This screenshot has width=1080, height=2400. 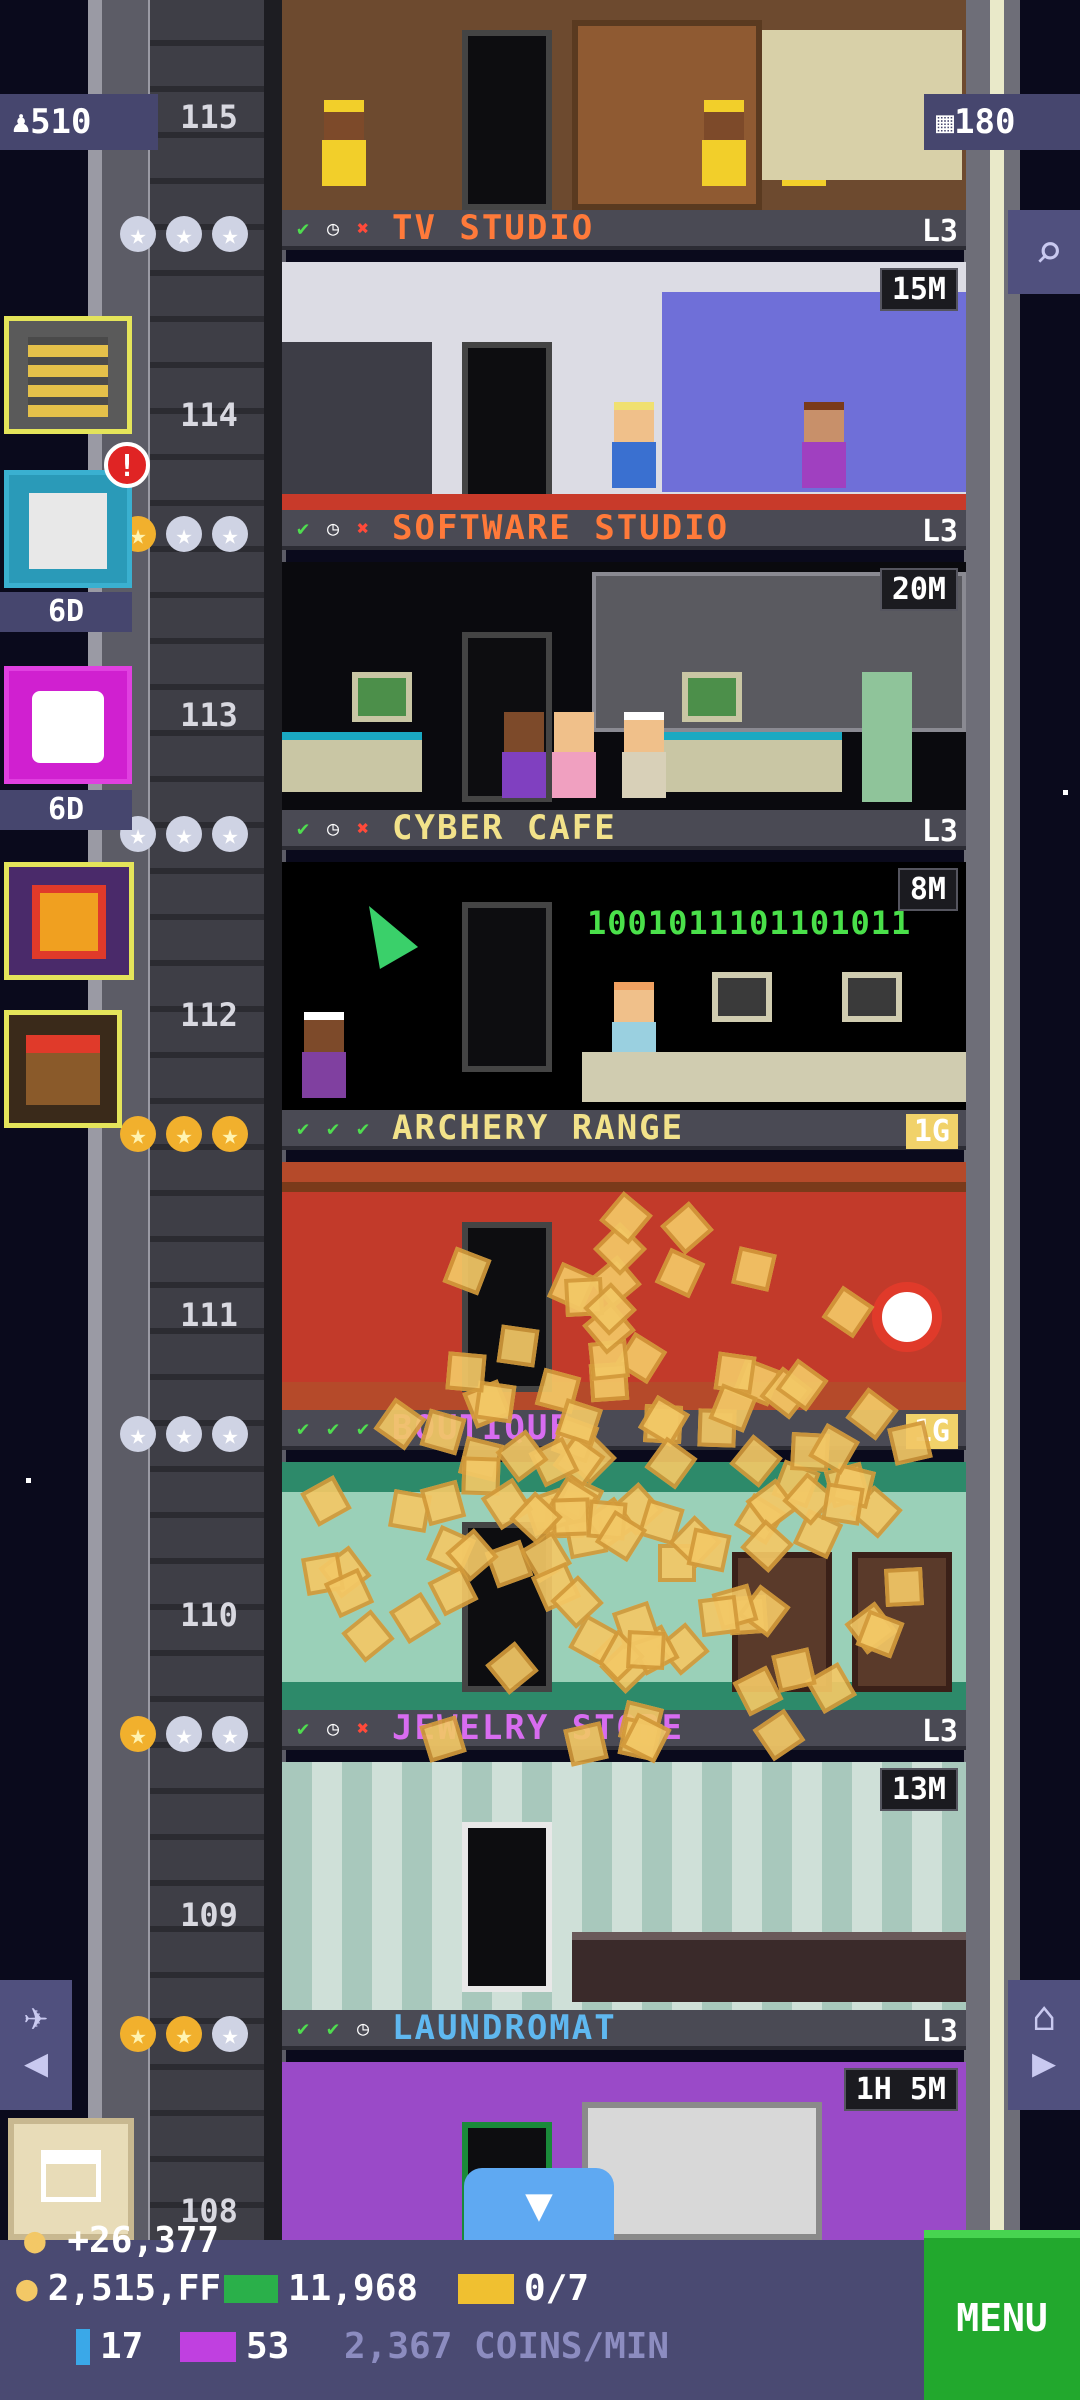 What do you see at coordinates (122, 2240) in the screenshot?
I see `income-popup: ● +26,377` at bounding box center [122, 2240].